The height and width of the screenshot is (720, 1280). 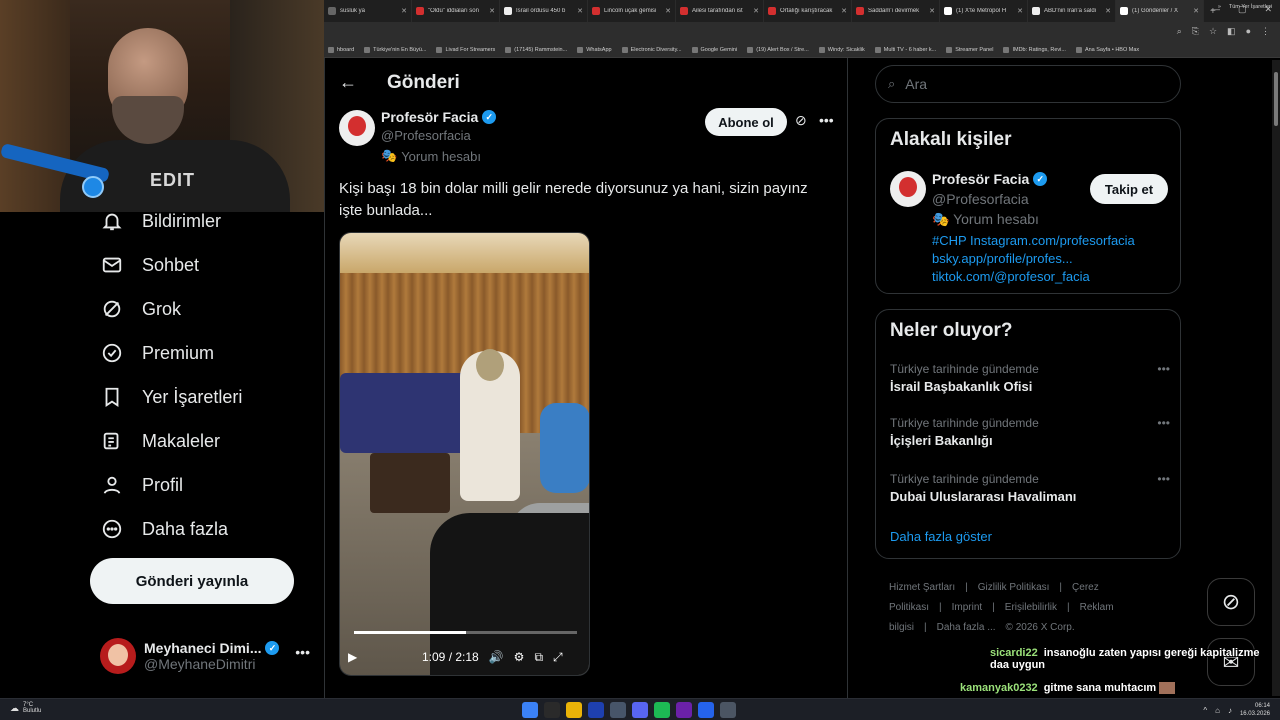 I want to click on network-icon: ⌂, so click(x=1217, y=710).